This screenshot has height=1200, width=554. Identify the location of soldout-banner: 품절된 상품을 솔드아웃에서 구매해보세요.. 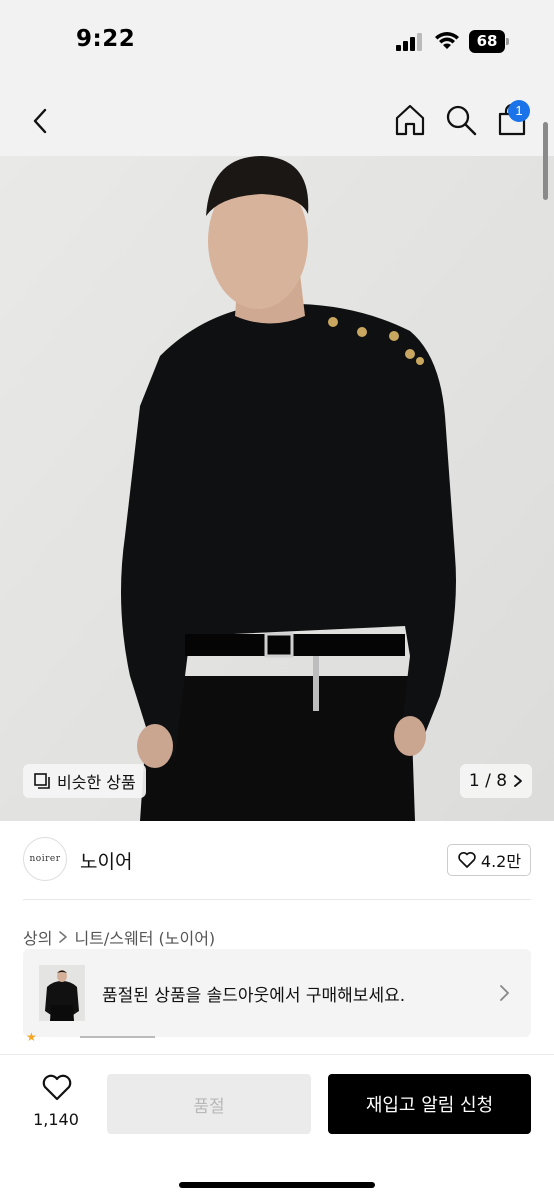
(277, 993).